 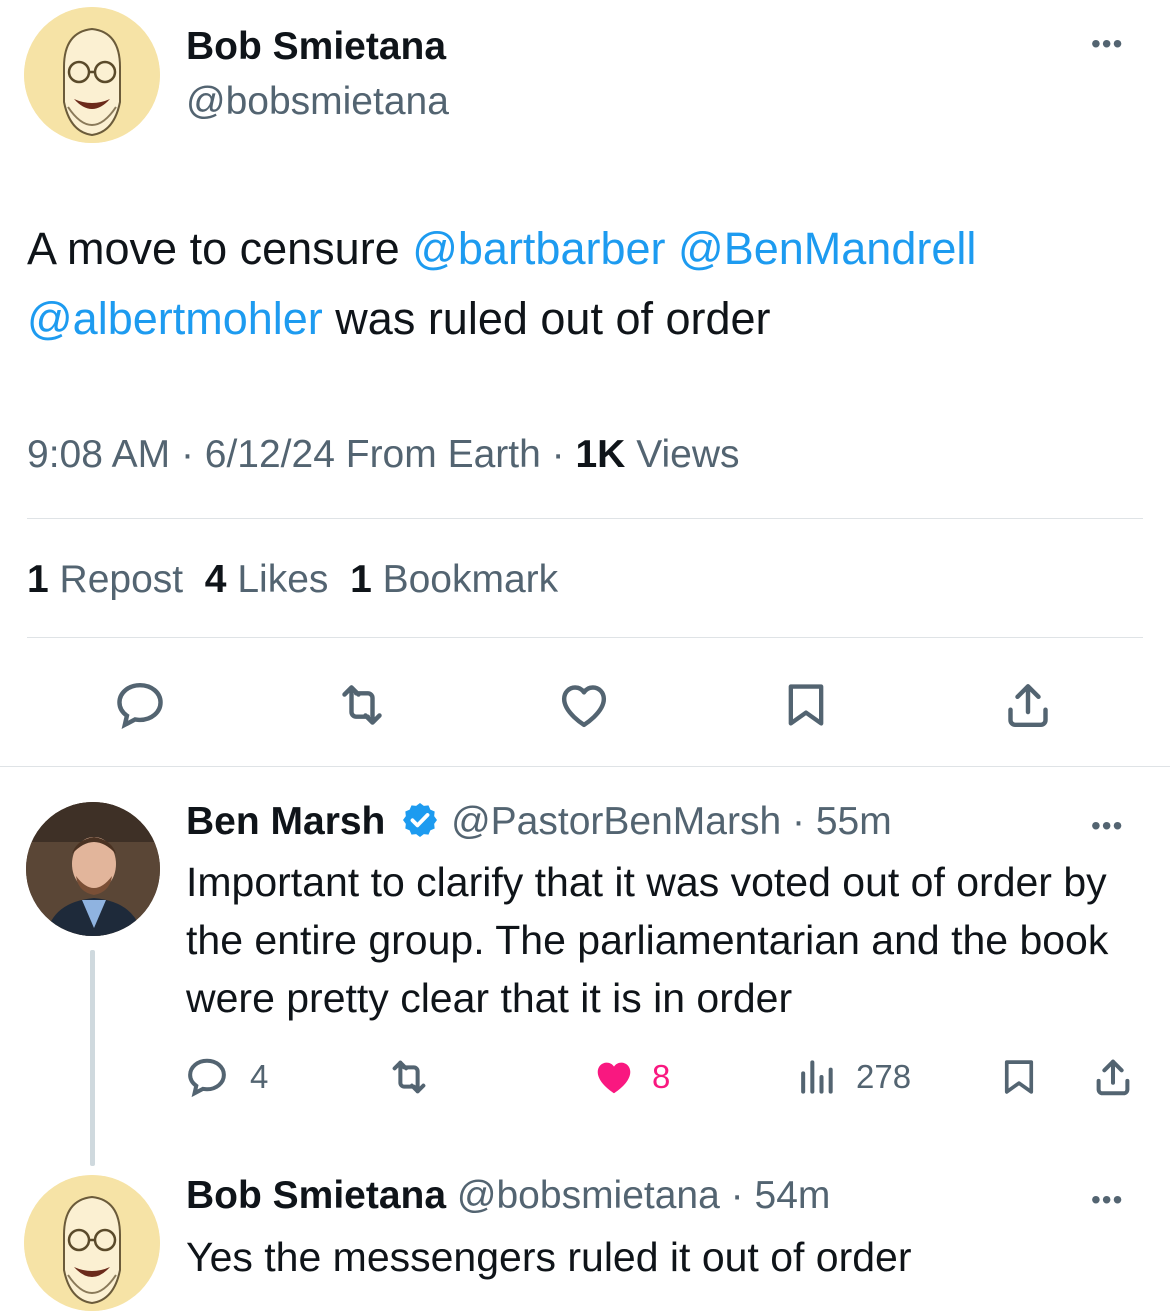 What do you see at coordinates (215, 579) in the screenshot?
I see `likes-count: 4` at bounding box center [215, 579].